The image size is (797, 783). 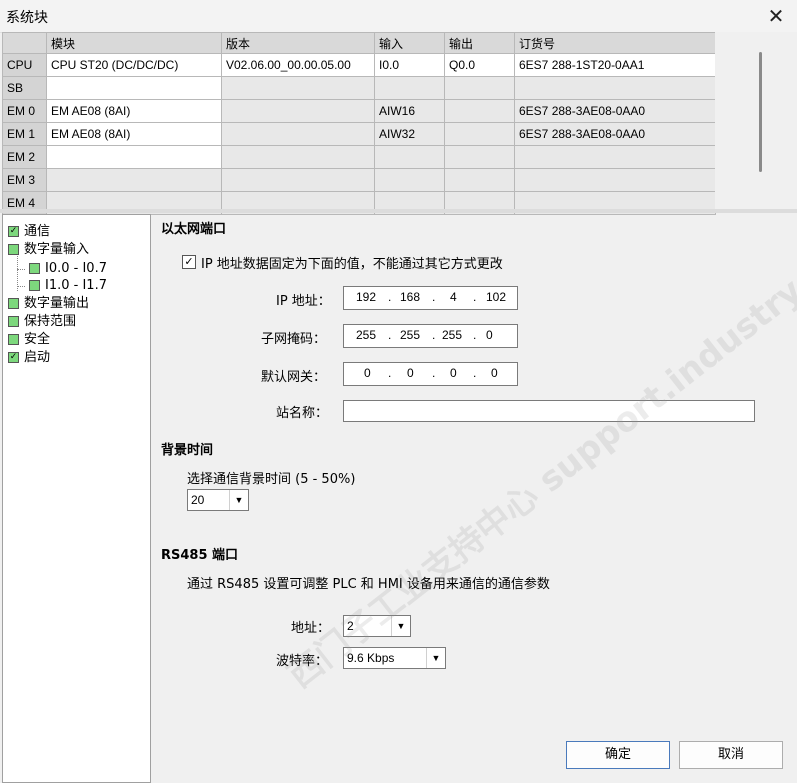 What do you see at coordinates (29, 232) in the screenshot?
I see `tree-item-communication: ✓ 通信` at bounding box center [29, 232].